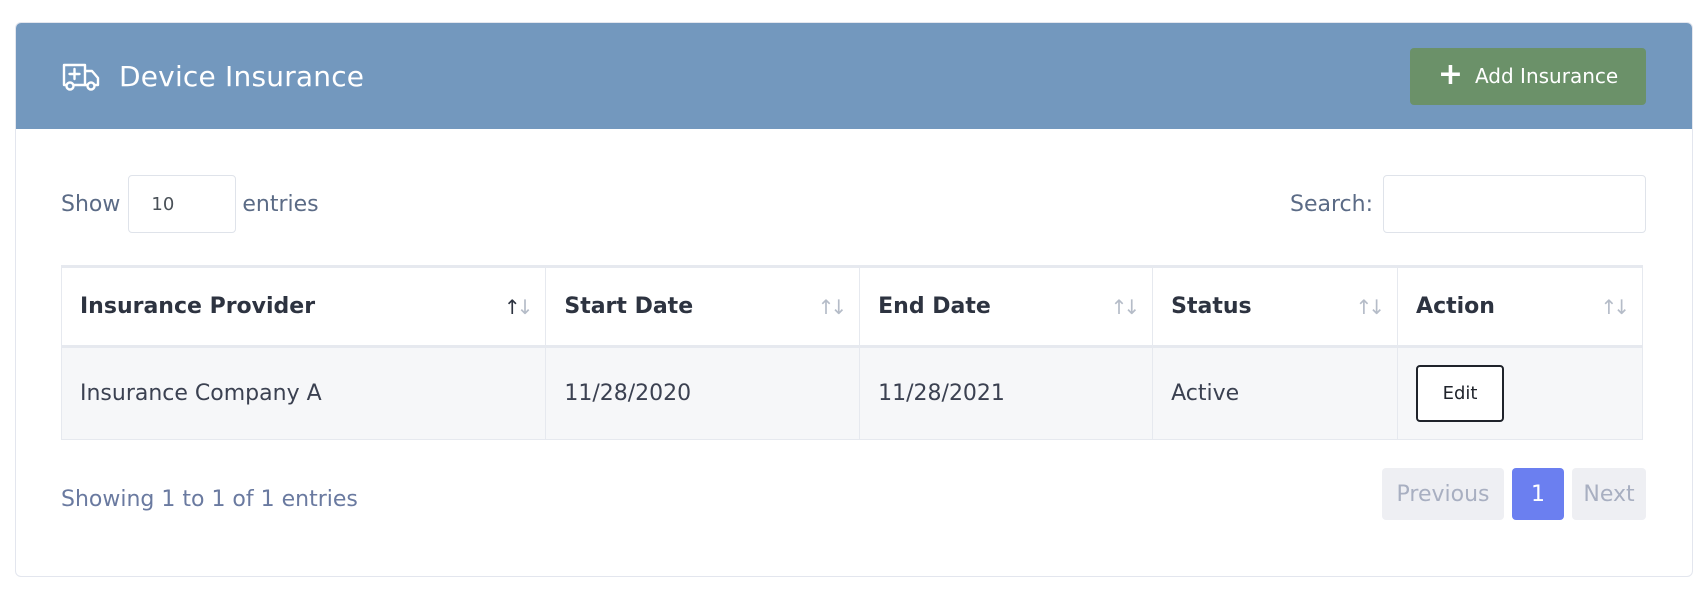 The image size is (1706, 600). Describe the element at coordinates (703, 307) in the screenshot. I see `column-header-start-date: Start Date ↑↓` at that location.